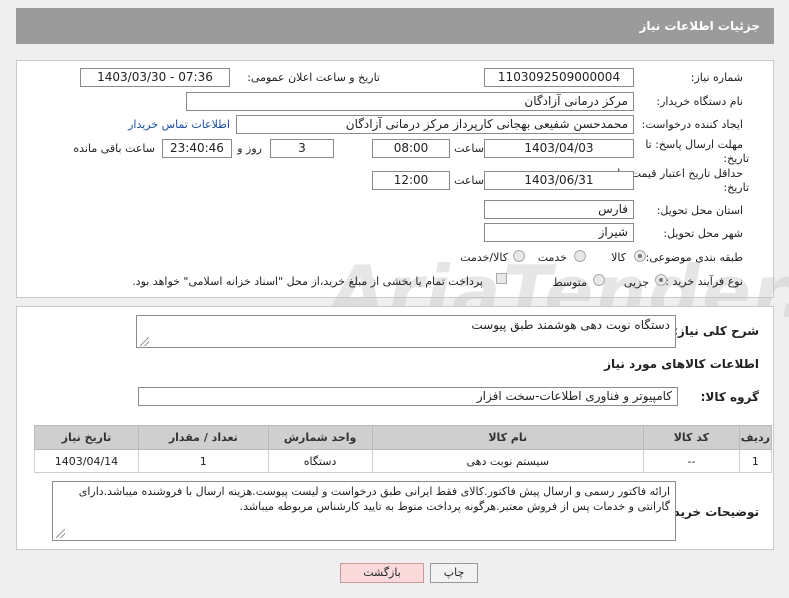 Image resolution: width=789 pixels, height=598 pixels. What do you see at coordinates (454, 573) in the screenshot?
I see `print-button: چاپ` at bounding box center [454, 573].